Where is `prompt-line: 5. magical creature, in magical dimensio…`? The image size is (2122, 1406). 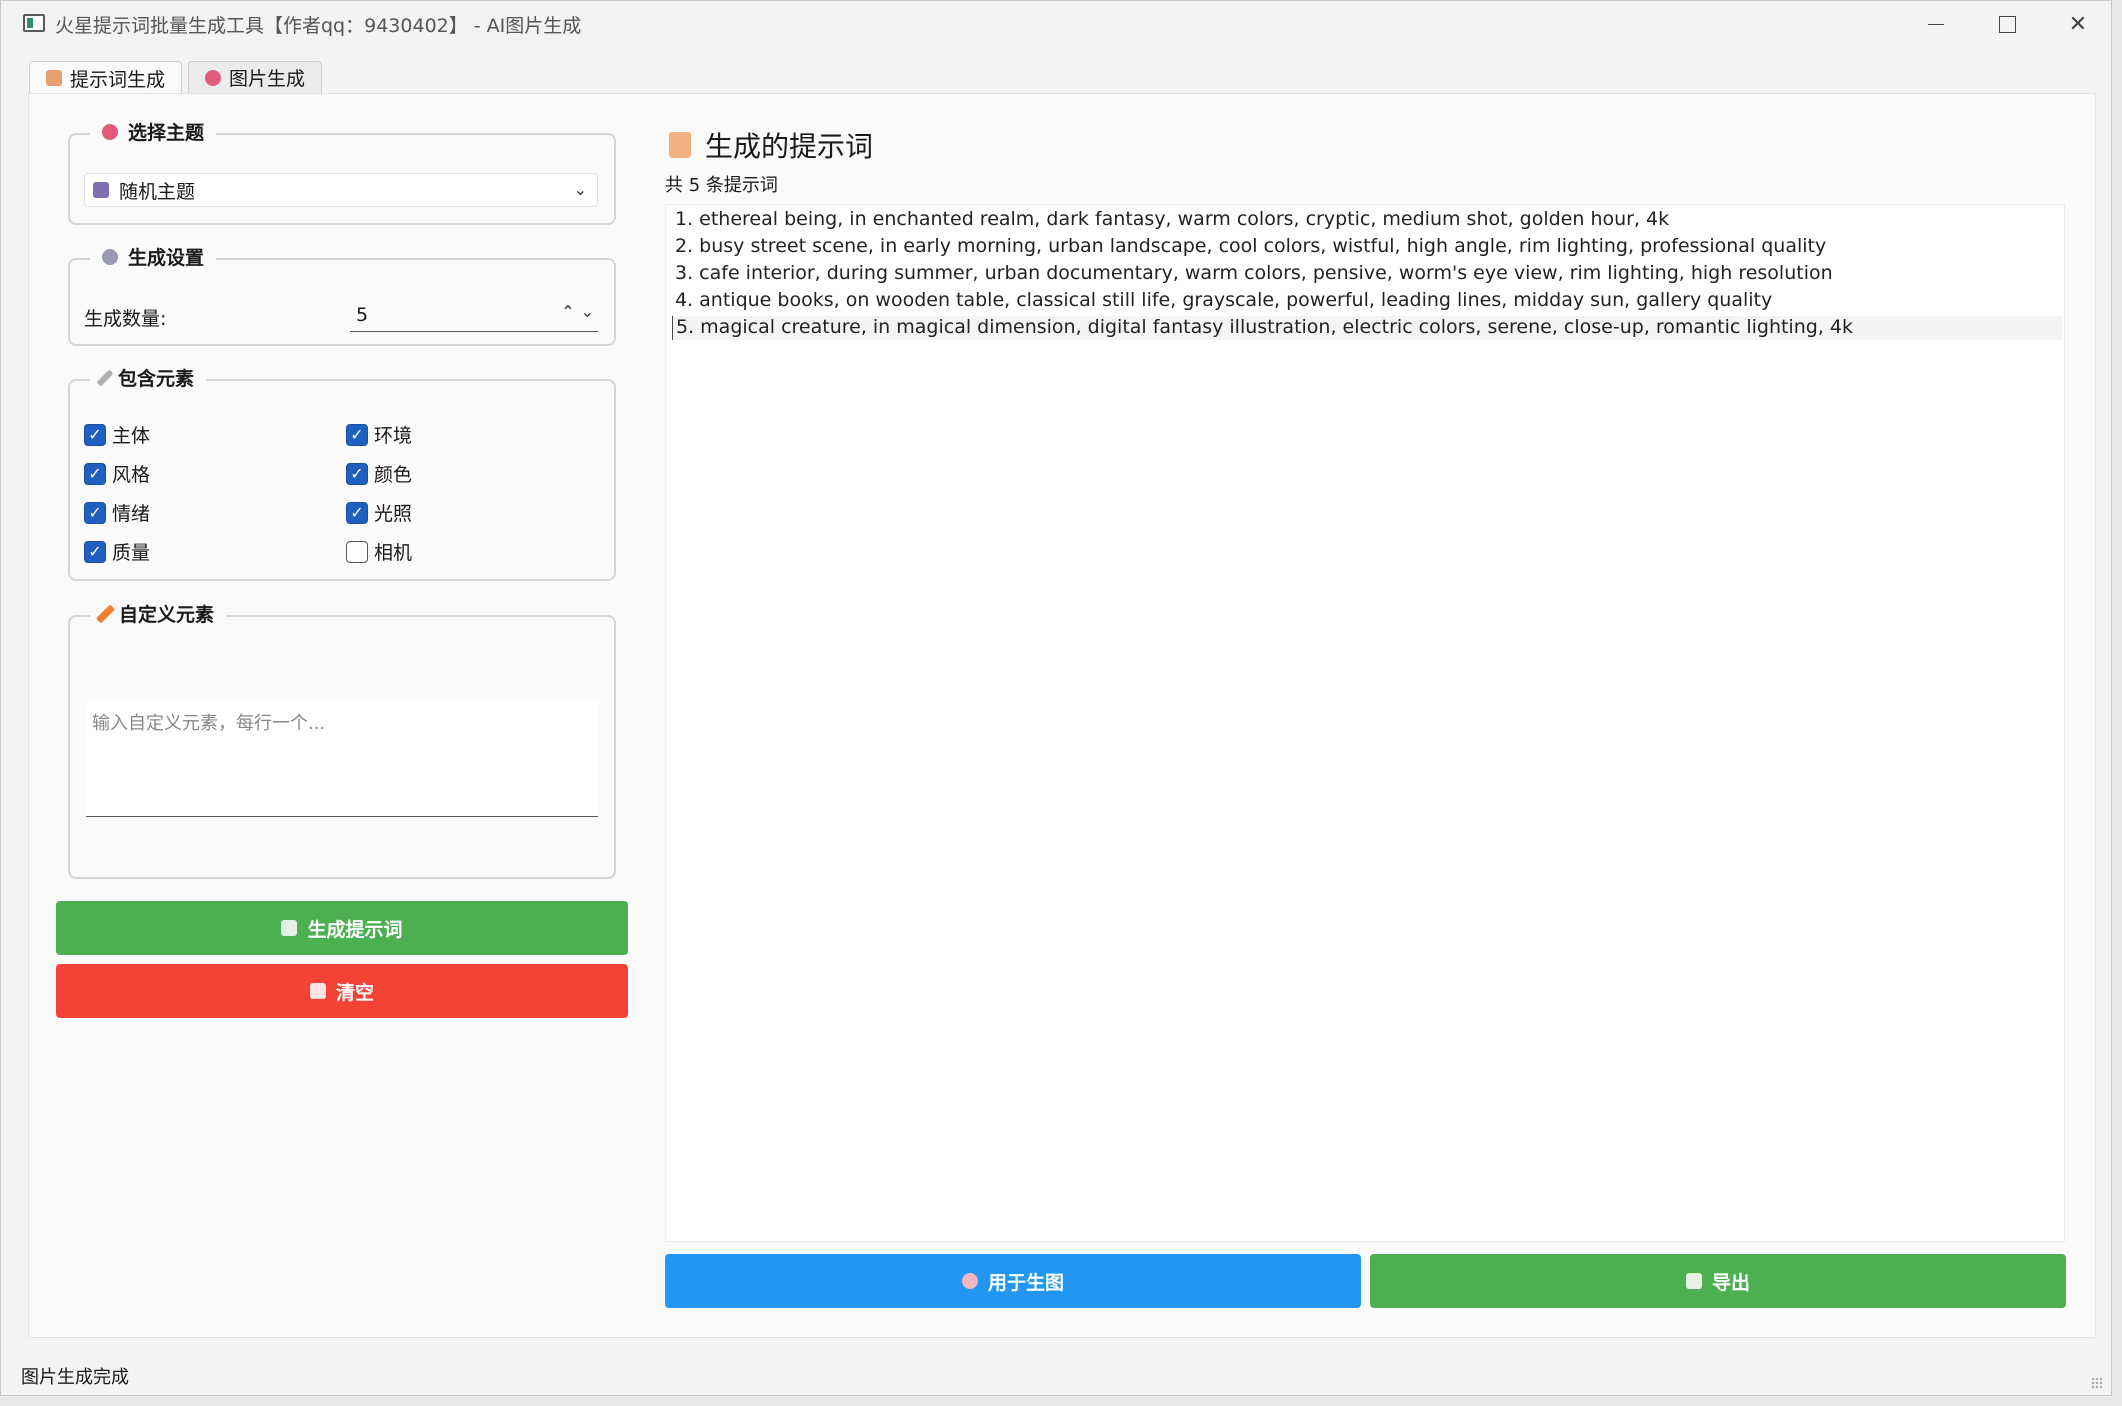 prompt-line: 5. magical creature, in magical dimensio… is located at coordinates (1367, 328).